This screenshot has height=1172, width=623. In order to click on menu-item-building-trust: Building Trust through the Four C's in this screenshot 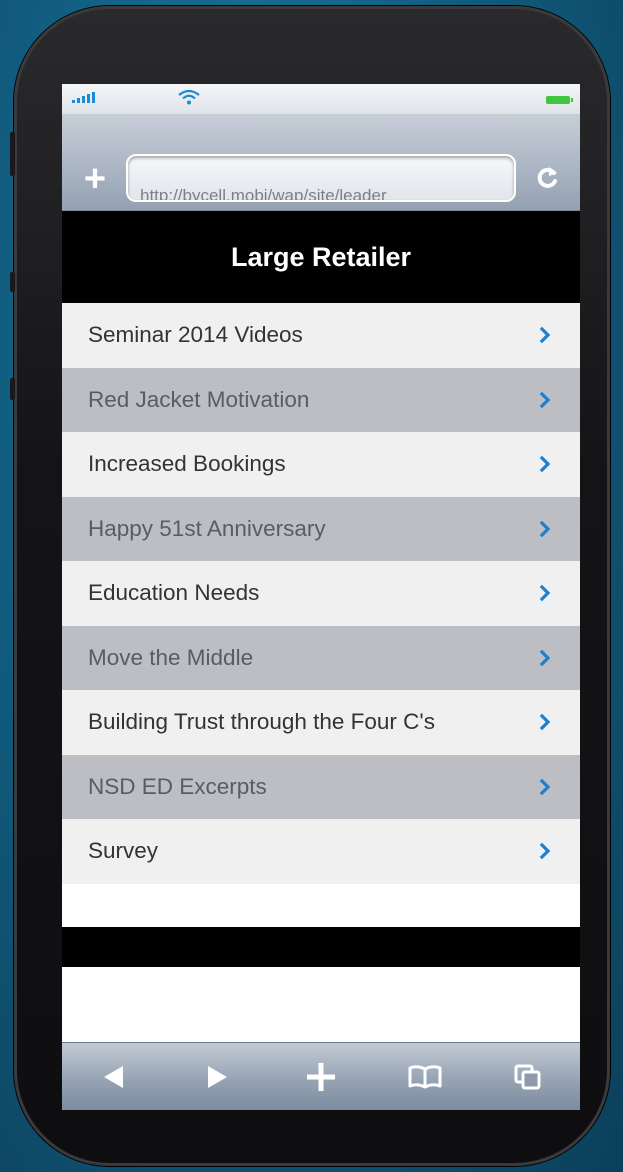, I will do `click(321, 722)`.